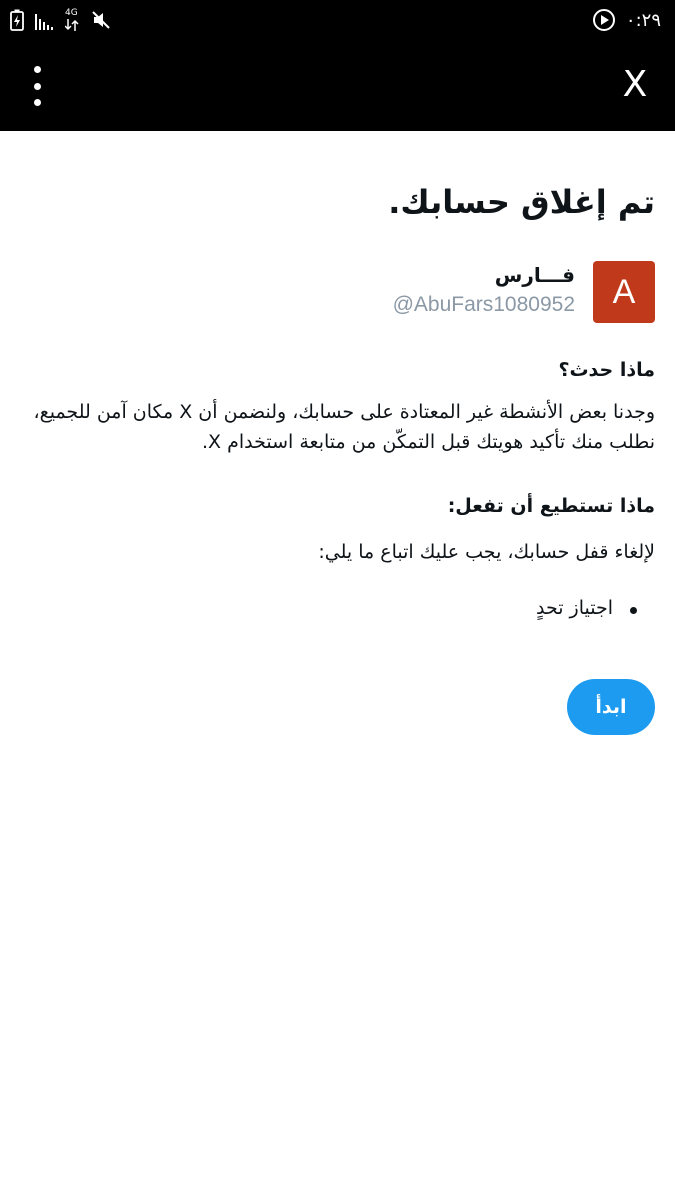 This screenshot has width=675, height=1200. Describe the element at coordinates (72, 20) in the screenshot. I see `network-type-icon: 4G` at that location.